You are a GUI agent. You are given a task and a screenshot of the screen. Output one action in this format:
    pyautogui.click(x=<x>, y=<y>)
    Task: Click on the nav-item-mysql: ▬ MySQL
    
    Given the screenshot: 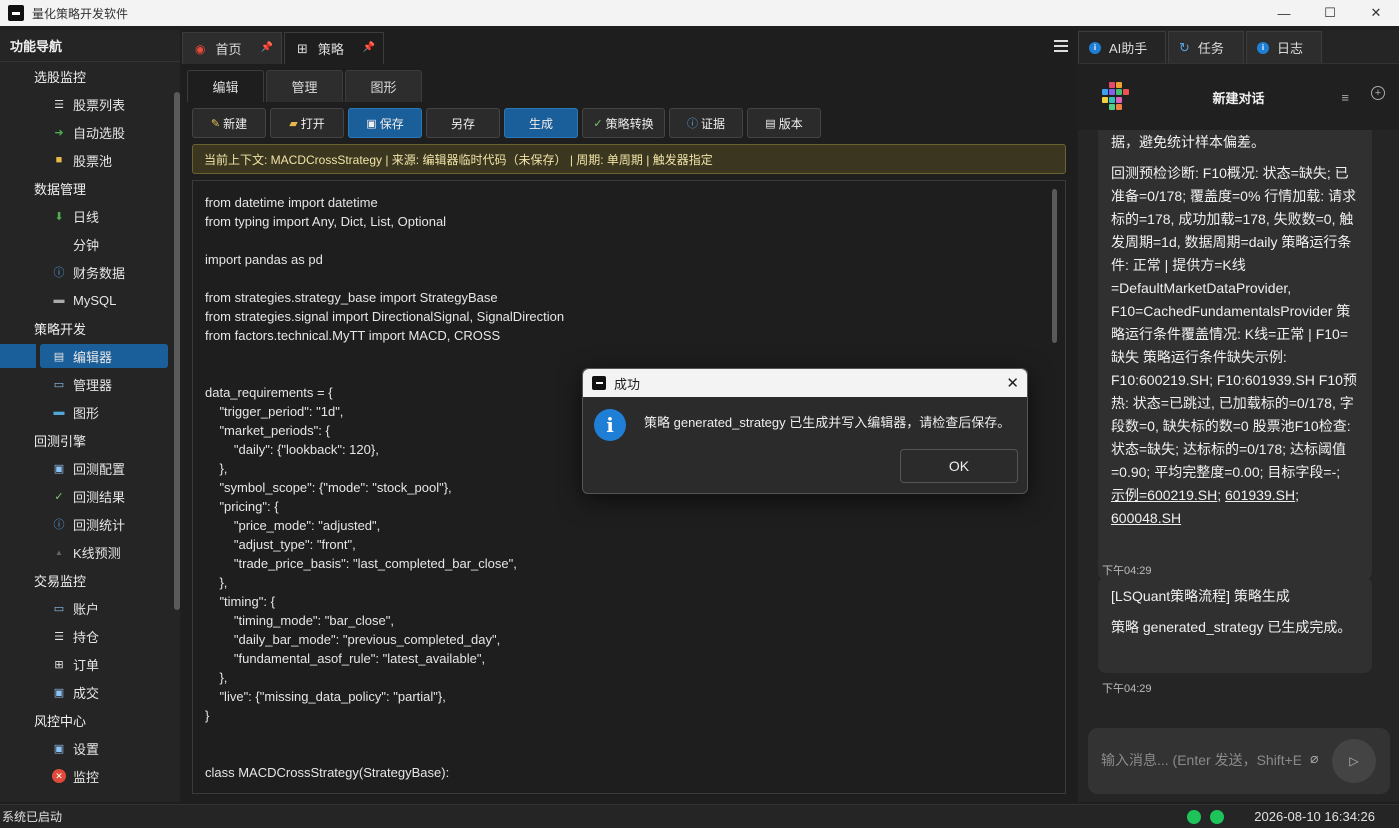 What is the action you would take?
    pyautogui.click(x=90, y=300)
    